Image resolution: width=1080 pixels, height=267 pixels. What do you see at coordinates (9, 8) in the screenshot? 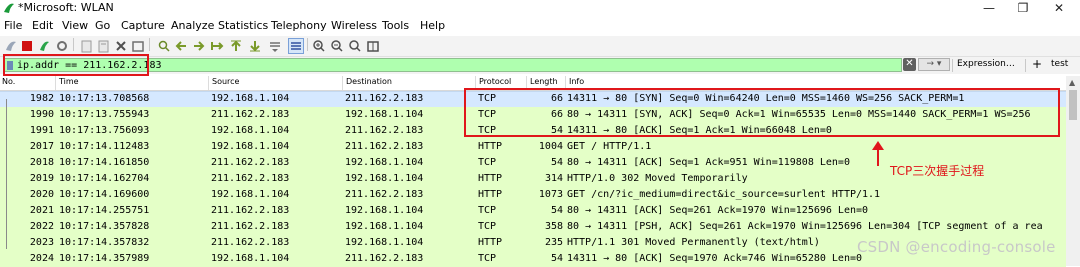
I see `wireshark-logo-icon` at bounding box center [9, 8].